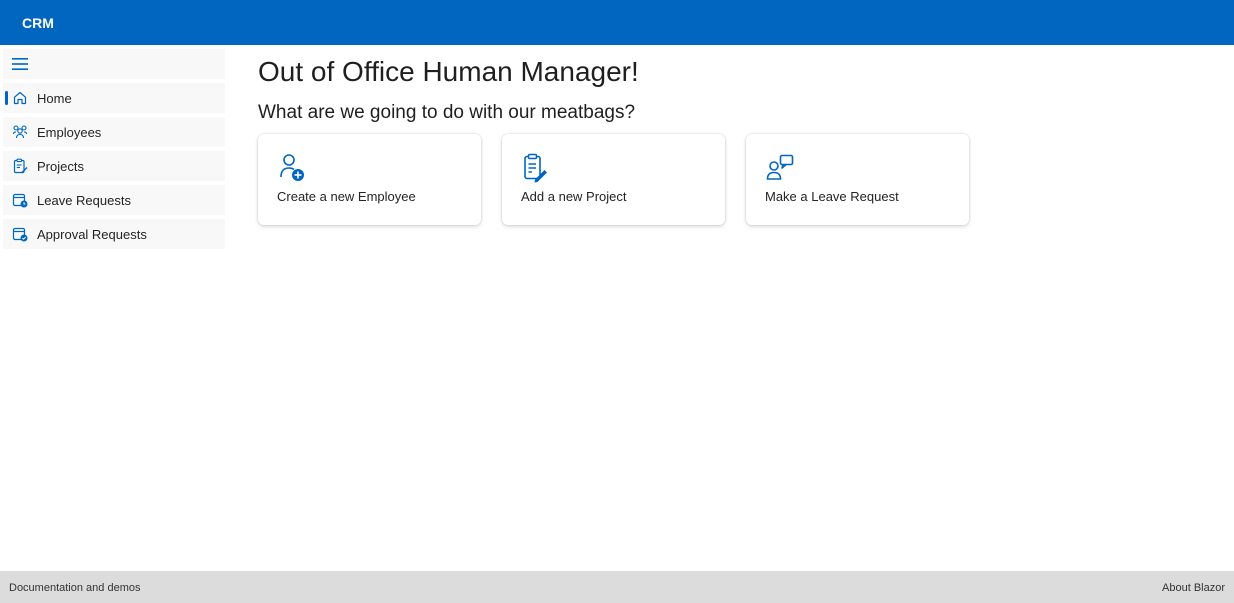 Image resolution: width=1234 pixels, height=603 pixels. What do you see at coordinates (780, 167) in the screenshot?
I see `person-chat-icon` at bounding box center [780, 167].